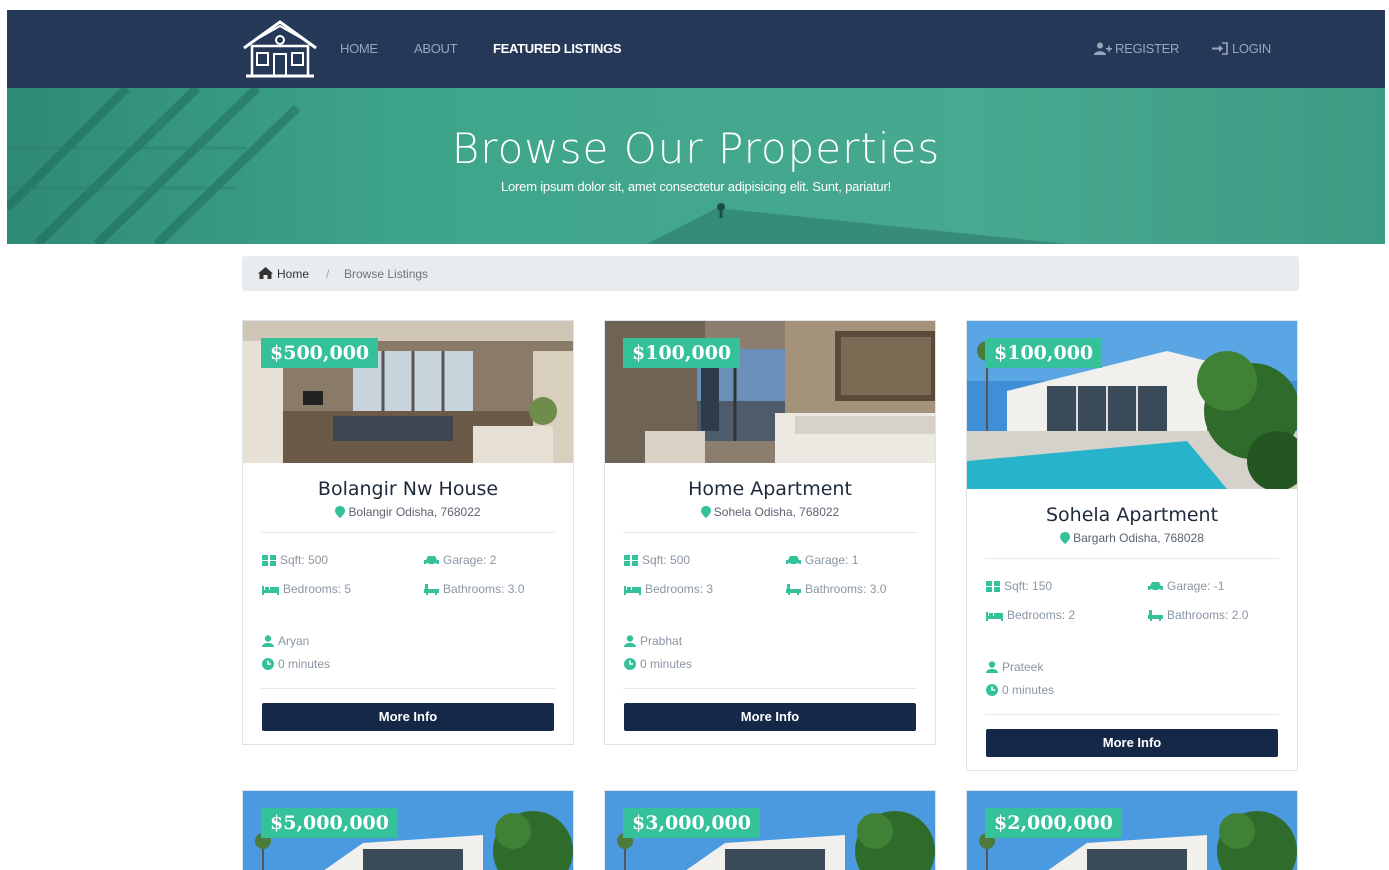  What do you see at coordinates (1251, 48) in the screenshot?
I see `login-label: LOGIN` at bounding box center [1251, 48].